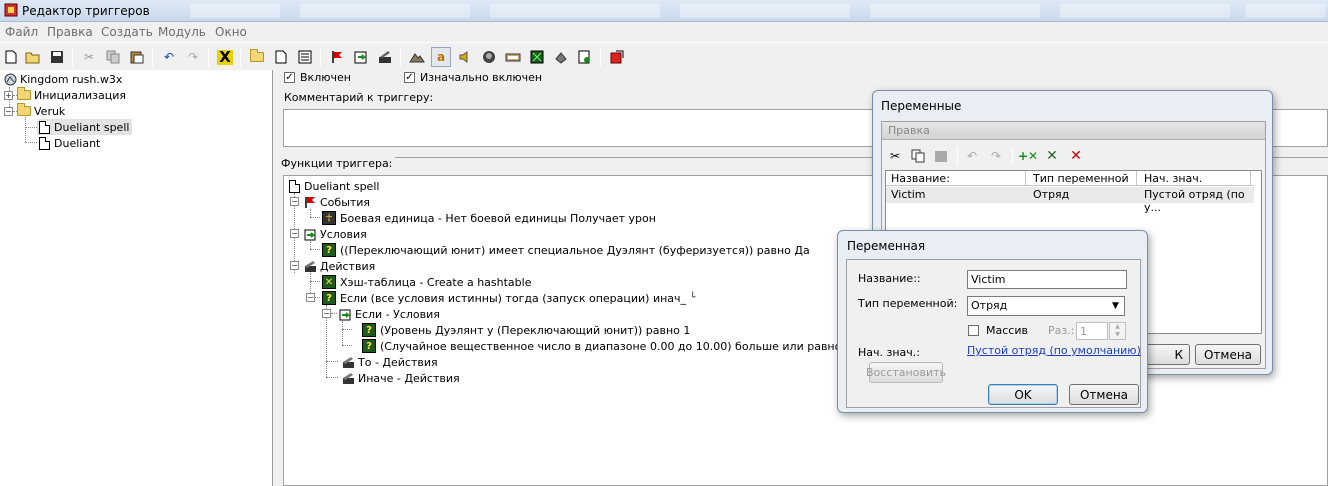 Image resolution: width=1328 pixels, height=486 pixels. What do you see at coordinates (1051, 194) in the screenshot?
I see `row-type: Отряд` at bounding box center [1051, 194].